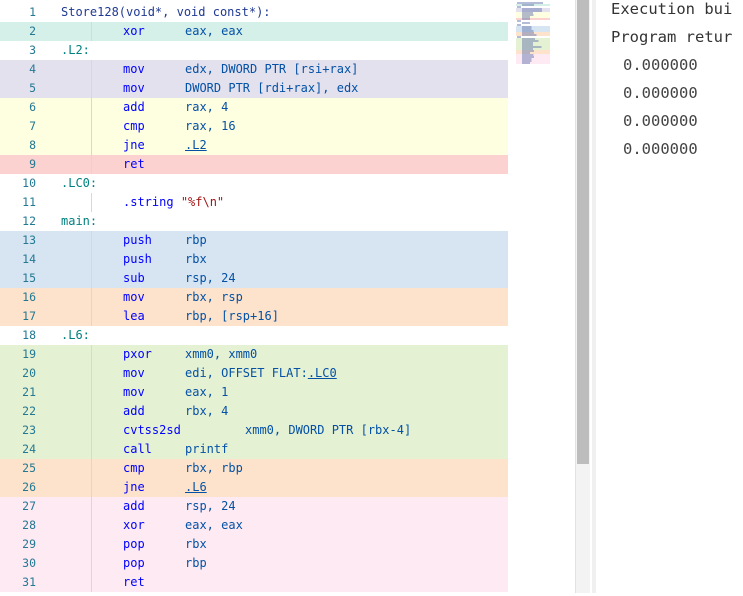  What do you see at coordinates (271, 69) in the screenshot?
I see `instruction-operands: edx, DWORD PTR [rsi+rax]` at bounding box center [271, 69].